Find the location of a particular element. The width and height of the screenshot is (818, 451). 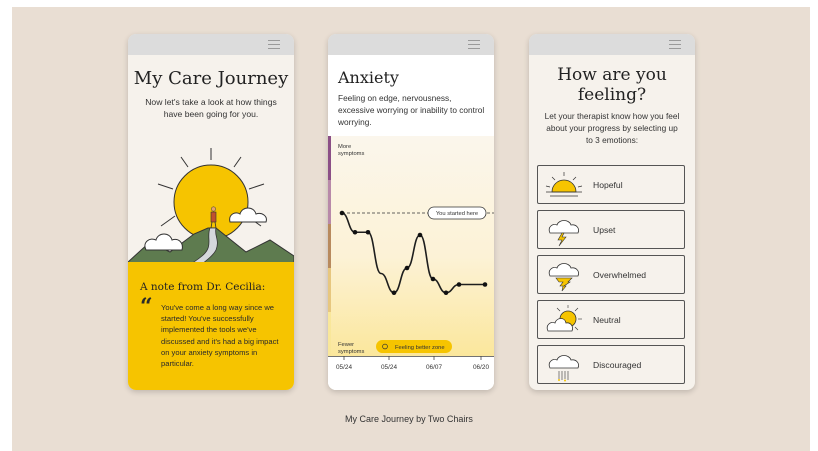

emotion-label: Hopeful is located at coordinates (608, 185).